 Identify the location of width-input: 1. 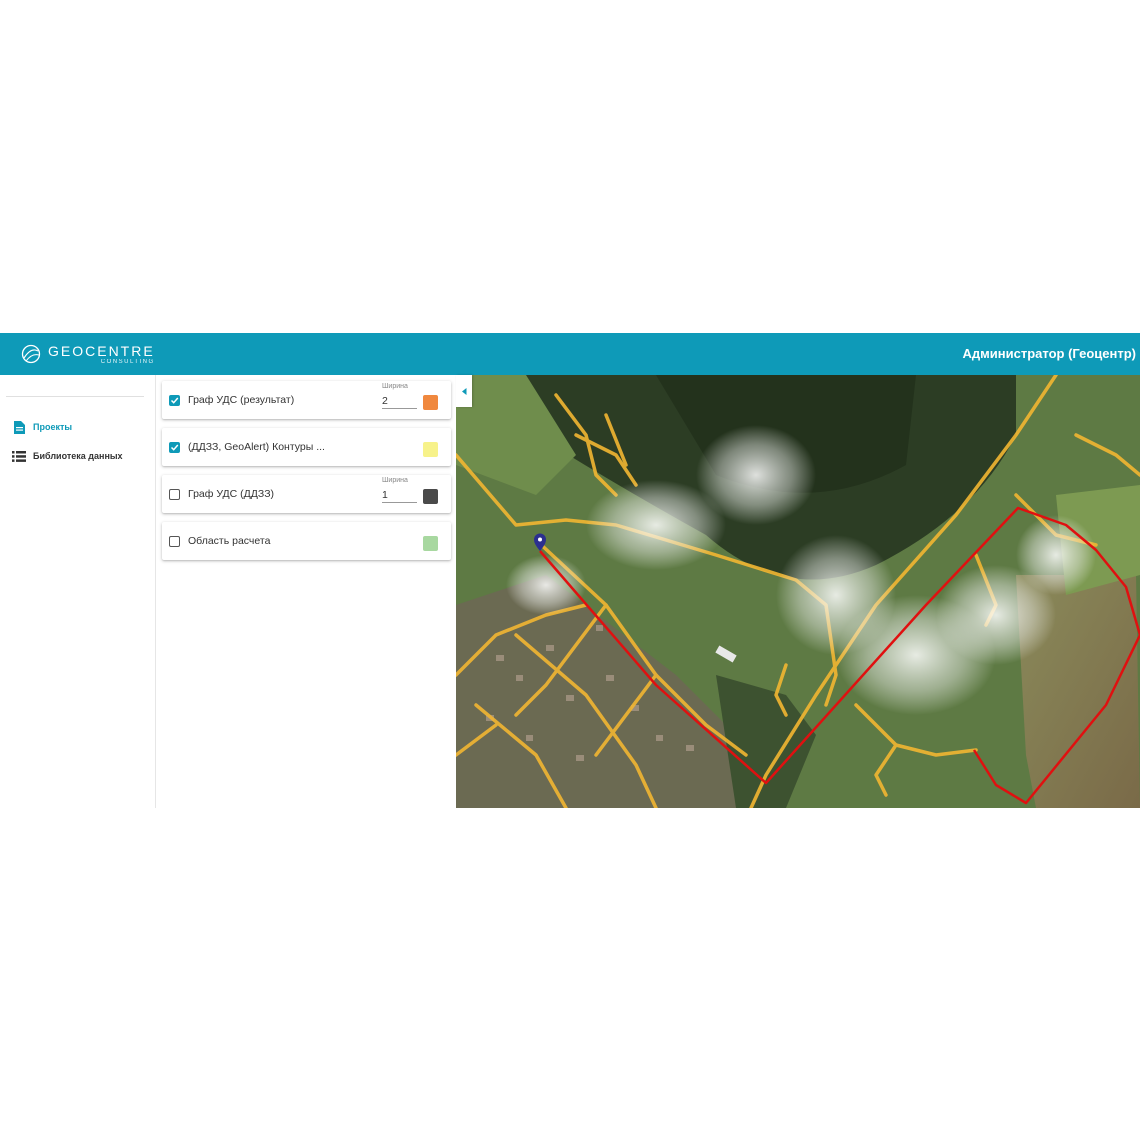
(399, 495).